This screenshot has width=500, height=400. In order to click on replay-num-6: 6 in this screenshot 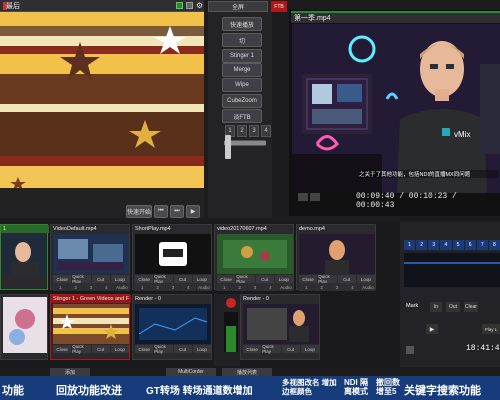, I will do `click(470, 245)`.